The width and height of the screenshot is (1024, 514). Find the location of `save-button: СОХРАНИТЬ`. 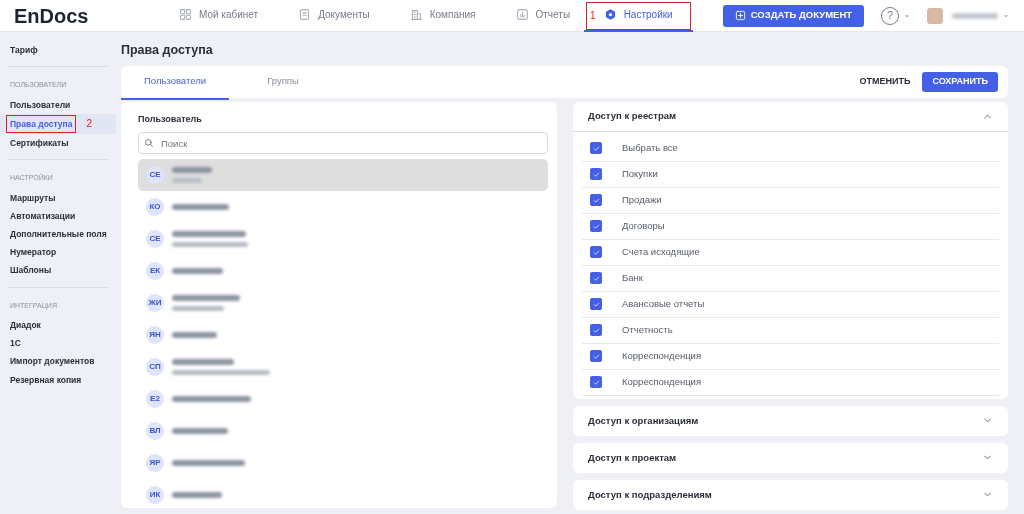

save-button: СОХРАНИТЬ is located at coordinates (960, 81).